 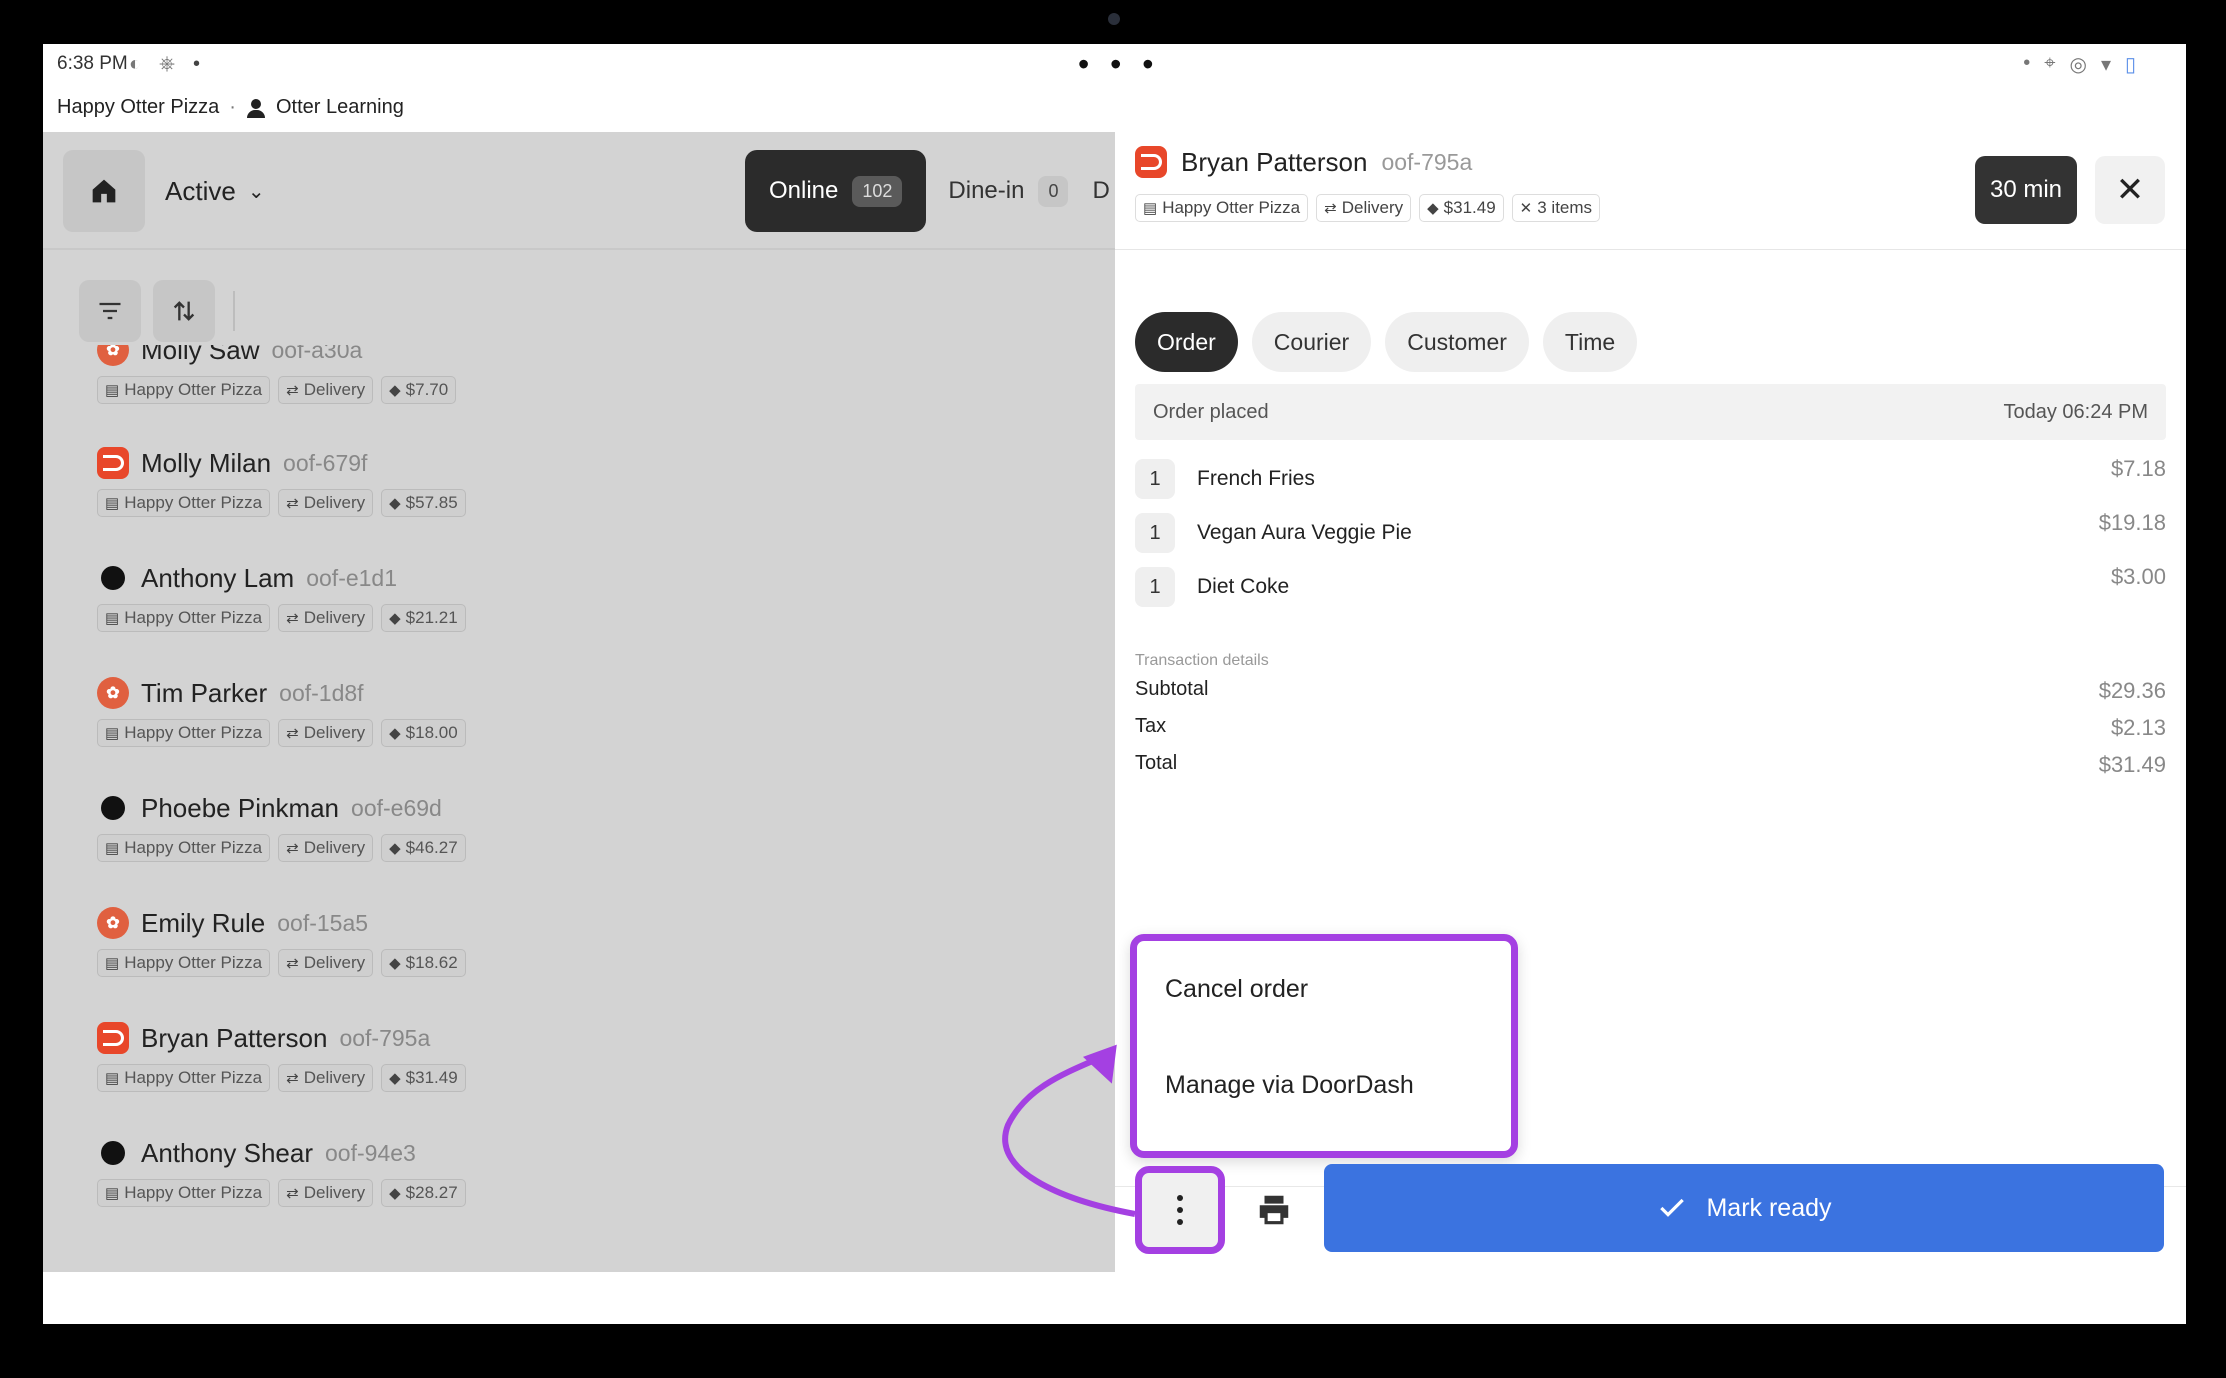 I want to click on prep-time-button: 30 min, so click(x=2026, y=190).